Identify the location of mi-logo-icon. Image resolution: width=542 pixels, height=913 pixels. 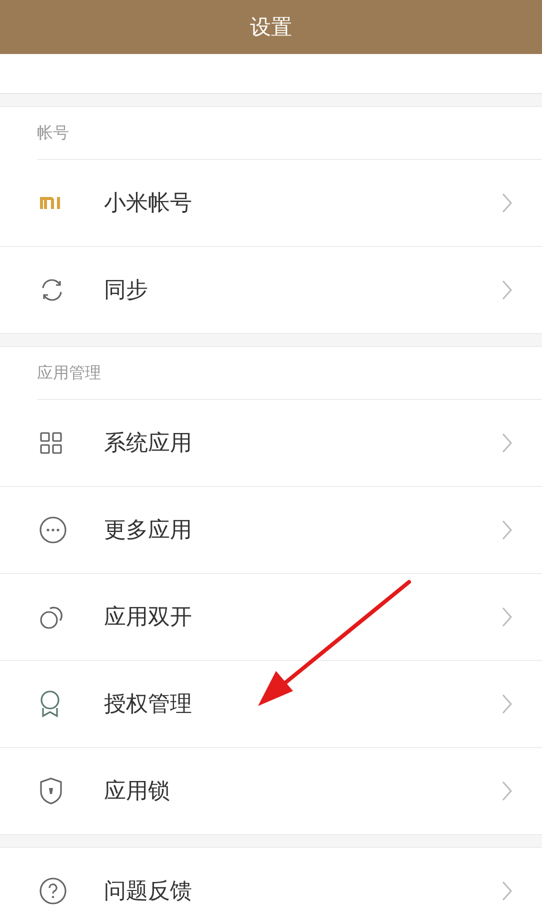
(51, 203).